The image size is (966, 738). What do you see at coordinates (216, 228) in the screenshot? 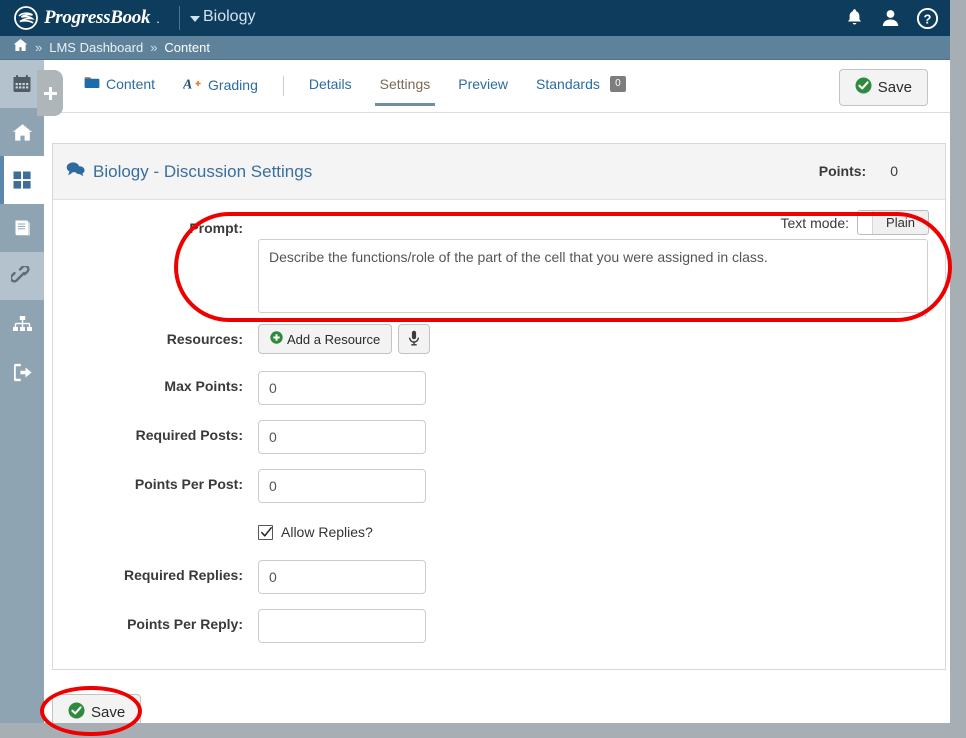
I see `prompt-label: Prompt:` at bounding box center [216, 228].